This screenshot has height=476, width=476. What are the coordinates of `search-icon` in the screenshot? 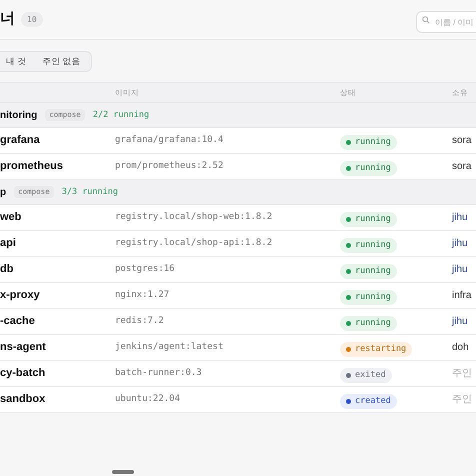 It's located at (426, 20).